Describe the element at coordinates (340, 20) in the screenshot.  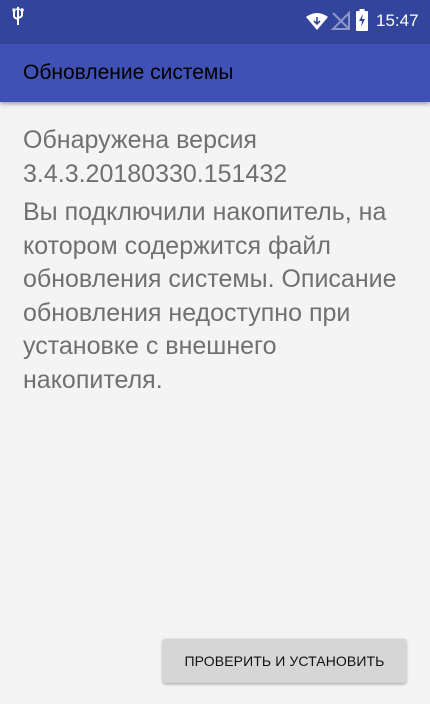
I see `signal-off-icon` at that location.